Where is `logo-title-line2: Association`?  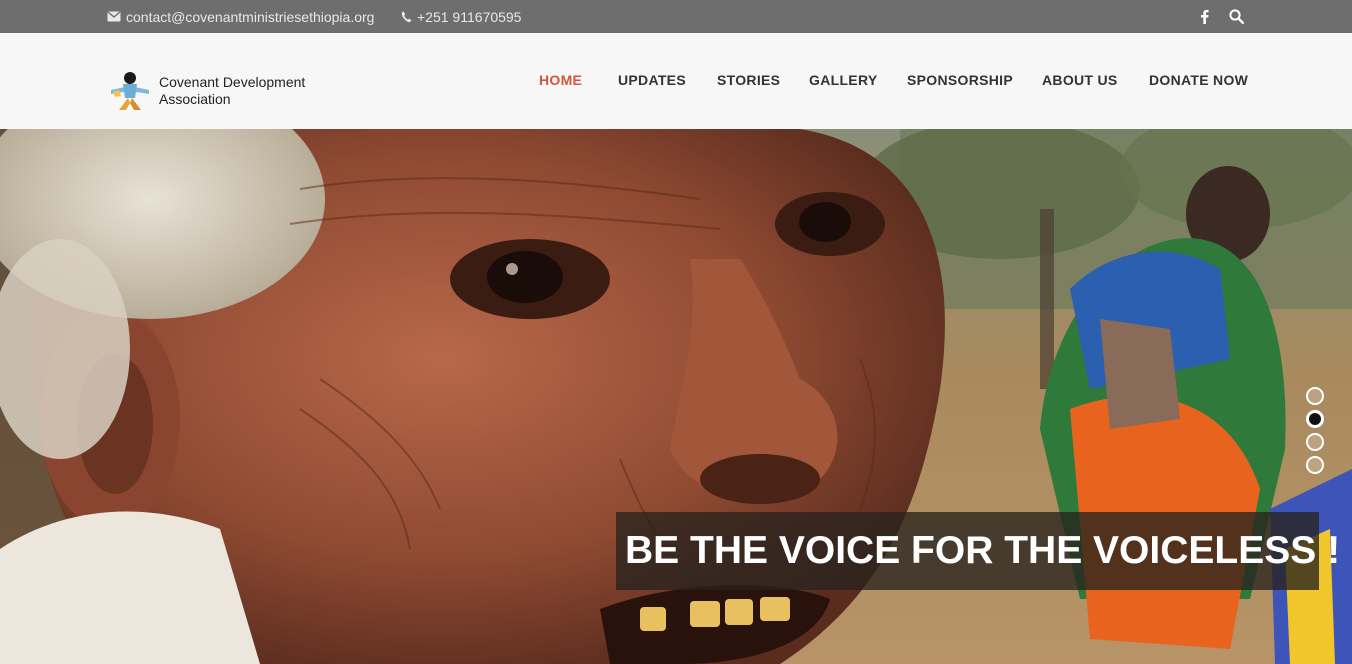
logo-title-line2: Association is located at coordinates (195, 99).